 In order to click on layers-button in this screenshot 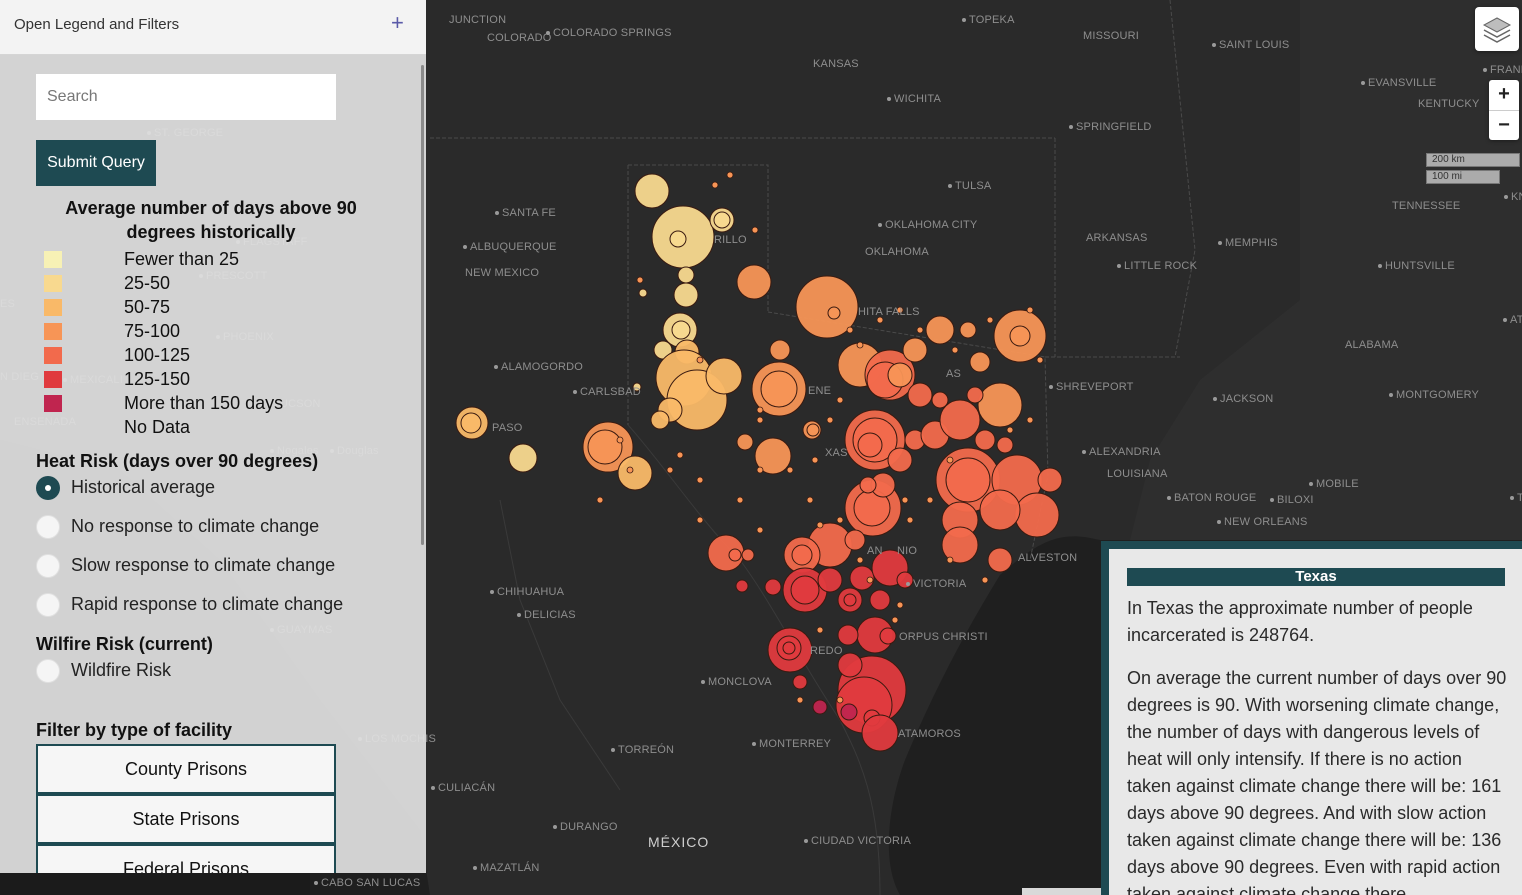, I will do `click(1497, 29)`.